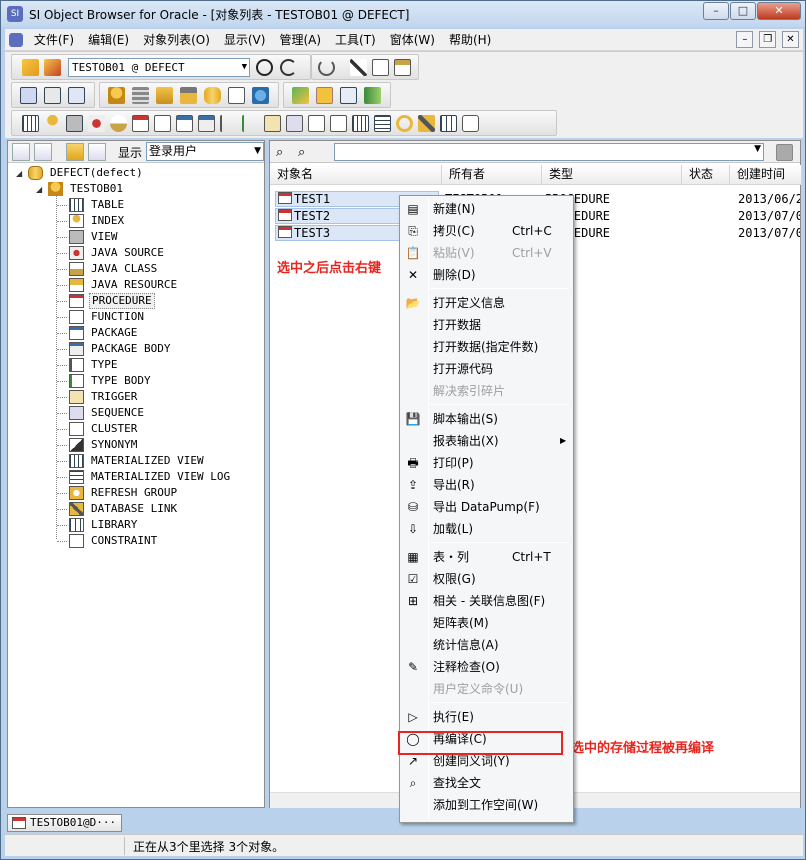 The width and height of the screenshot is (806, 860). Describe the element at coordinates (486, 231) in the screenshot. I see `context-menu-item: ⎘ 拷贝(C) Ctrl+C` at that location.